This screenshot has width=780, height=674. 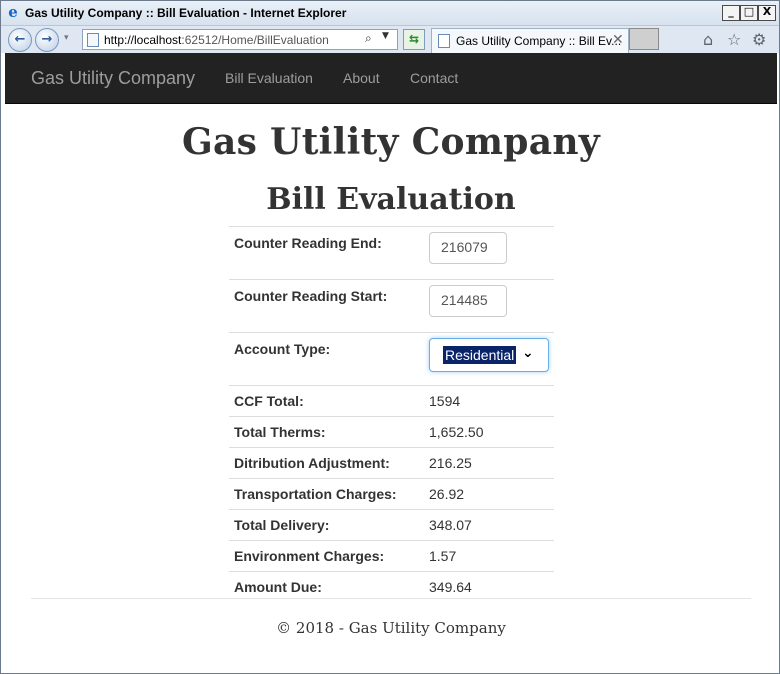 I want to click on forward-icon: →, so click(x=47, y=40).